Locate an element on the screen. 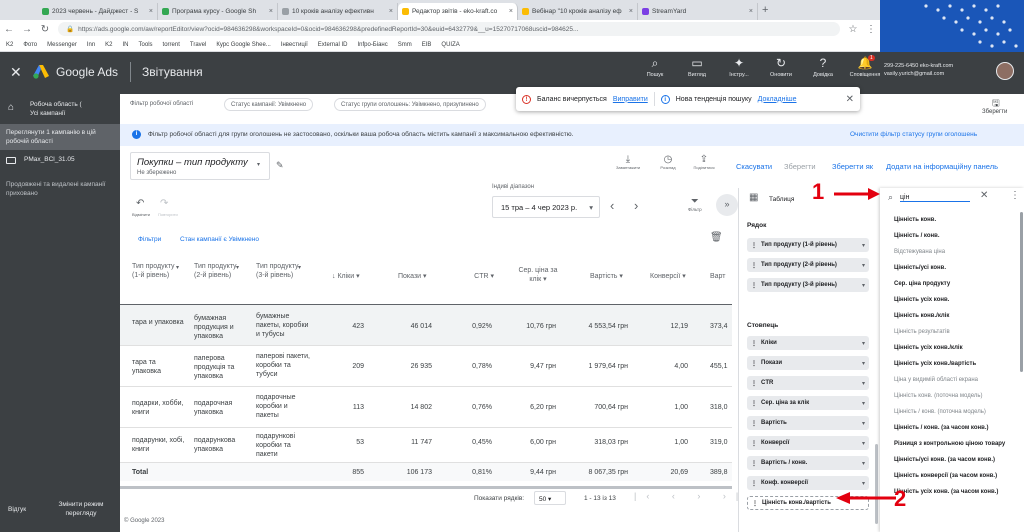 This screenshot has width=1024, height=532. browser-tab-active: Редактор звітів - eko-kraft.co × is located at coordinates (458, 11).